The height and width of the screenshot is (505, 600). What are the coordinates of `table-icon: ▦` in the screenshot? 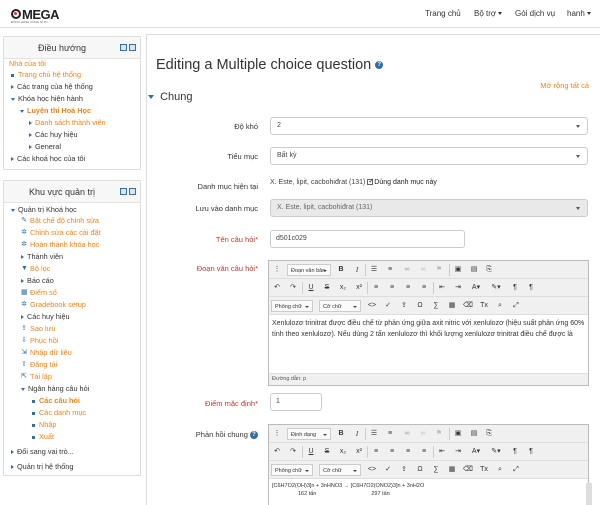 It's located at (452, 306).